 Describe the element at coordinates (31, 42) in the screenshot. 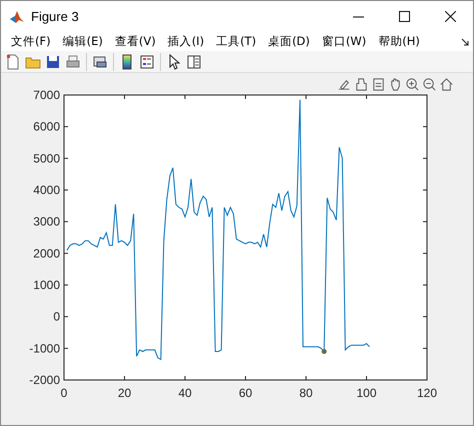

I see `menu-item: 文件(F)` at that location.